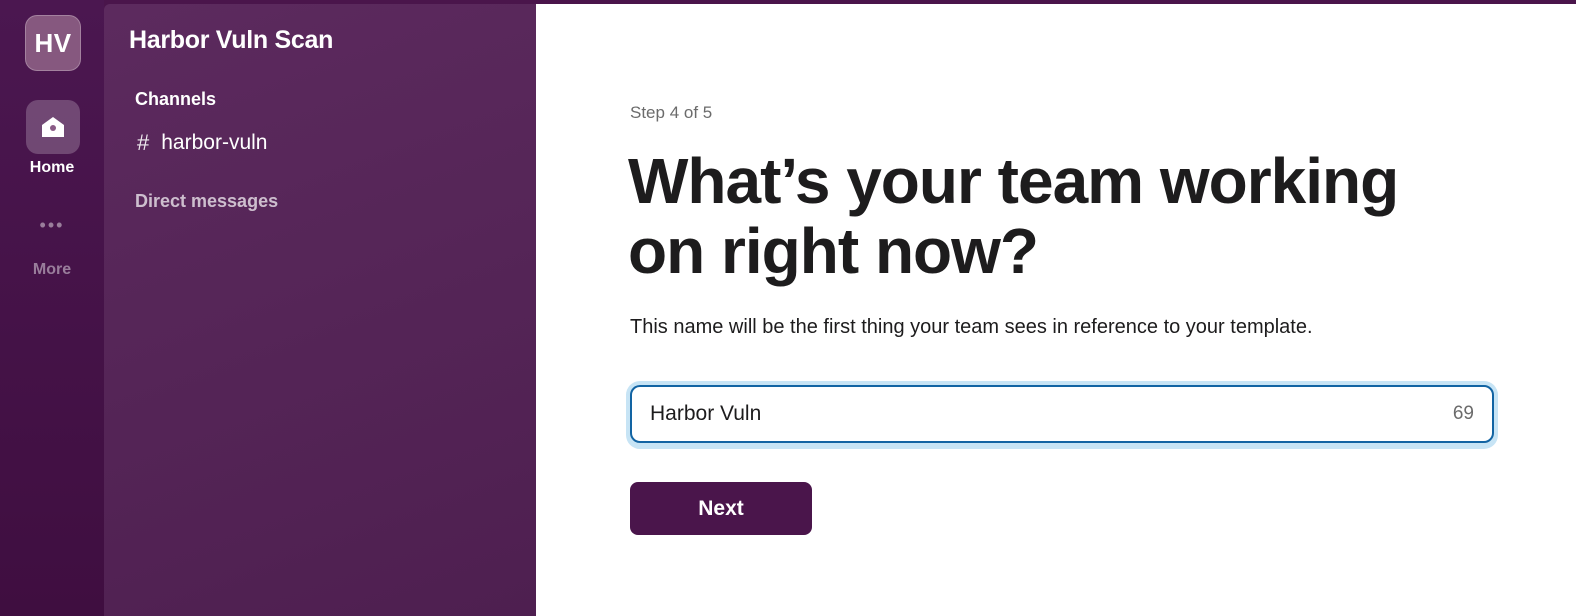 This screenshot has height=616, width=1576. I want to click on next-button: Next, so click(721, 508).